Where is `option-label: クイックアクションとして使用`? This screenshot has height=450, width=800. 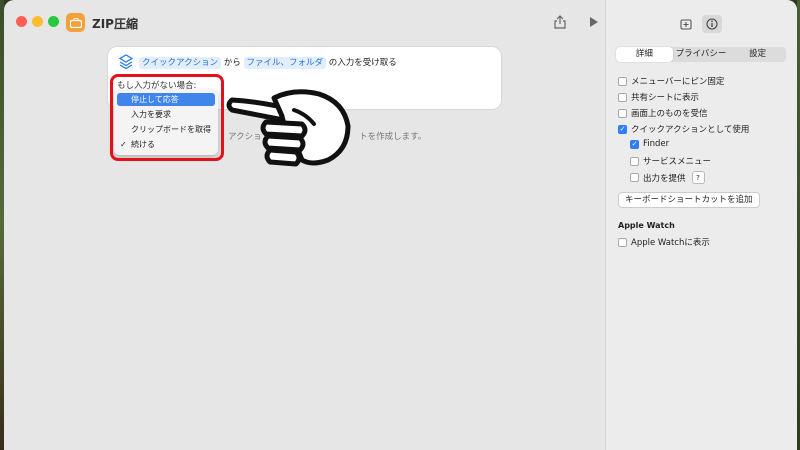 option-label: クイックアクションとして使用 is located at coordinates (690, 130).